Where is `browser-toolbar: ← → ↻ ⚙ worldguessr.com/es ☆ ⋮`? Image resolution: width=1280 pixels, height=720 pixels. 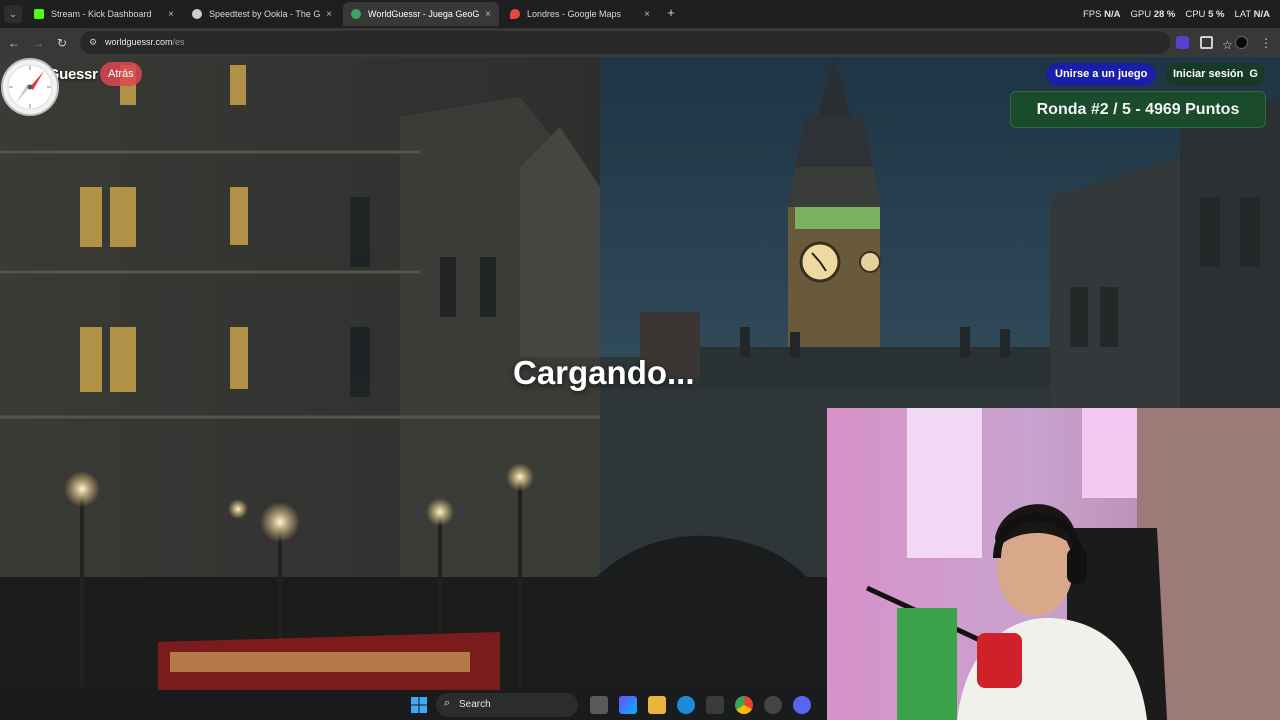 browser-toolbar: ← → ↻ ⚙ worldguessr.com/es ☆ ⋮ is located at coordinates (640, 42).